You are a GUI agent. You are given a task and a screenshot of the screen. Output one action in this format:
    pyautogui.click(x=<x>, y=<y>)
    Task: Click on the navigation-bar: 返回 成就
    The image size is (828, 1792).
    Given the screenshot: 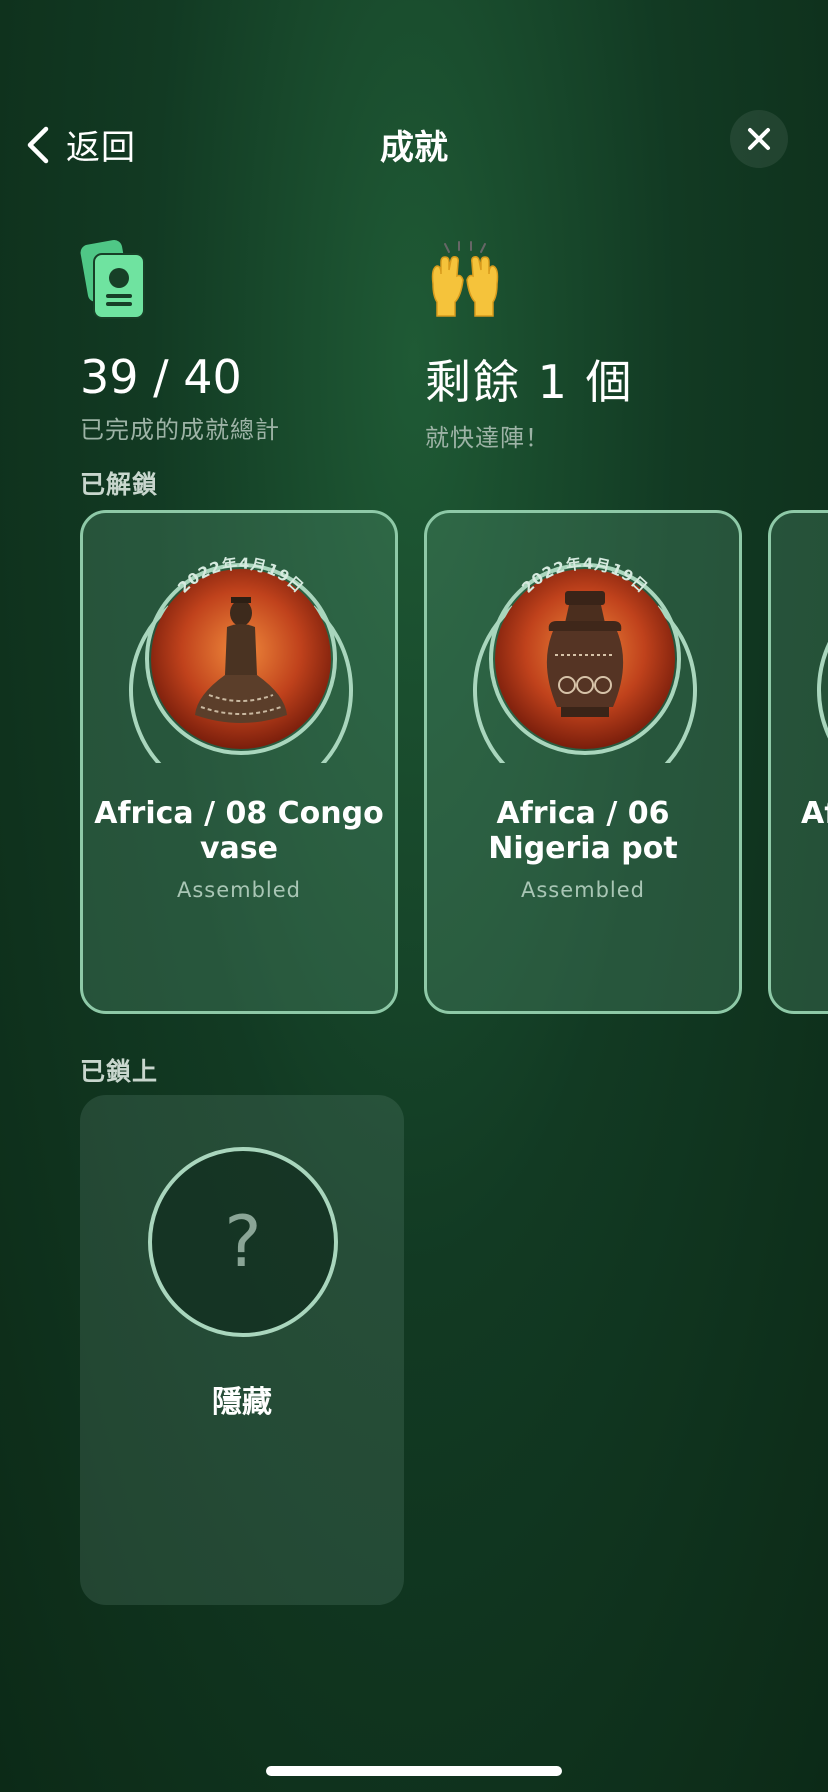 What is the action you would take?
    pyautogui.click(x=414, y=140)
    